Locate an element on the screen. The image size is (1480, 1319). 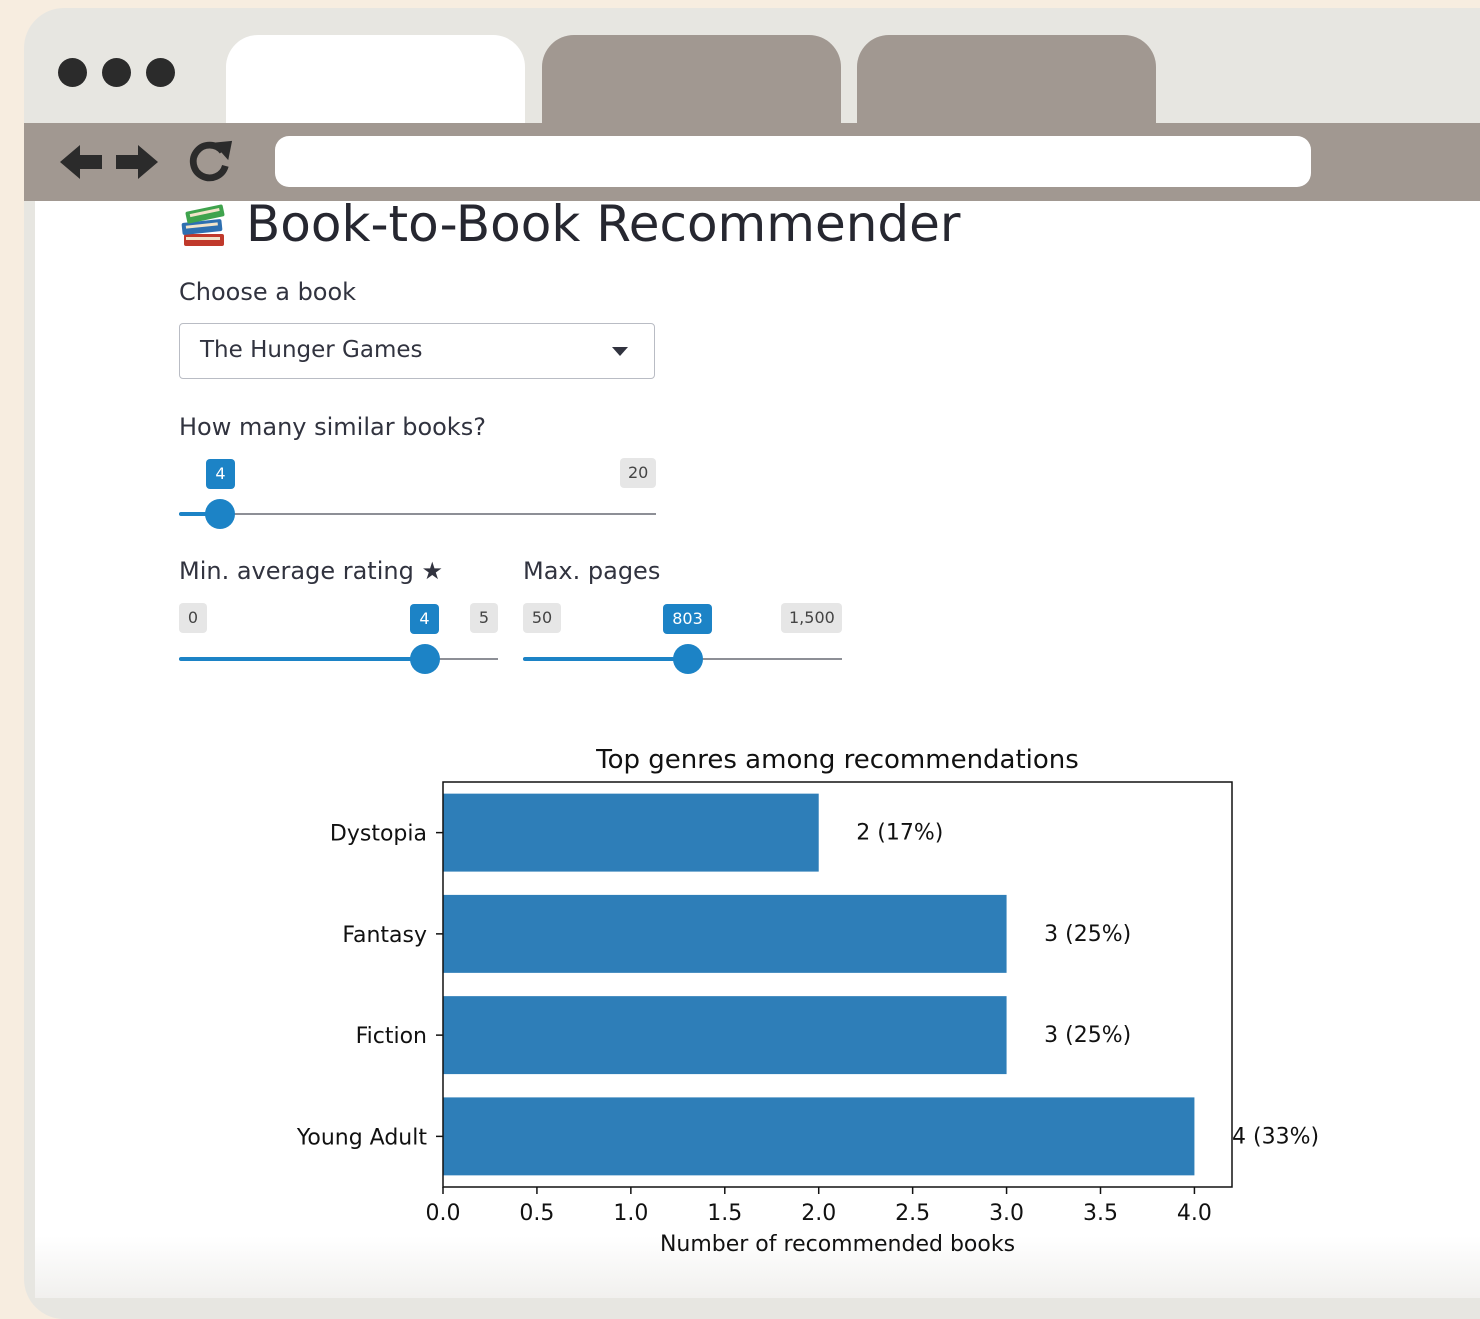
chart-xtick-label: 1.0 is located at coordinates (630, 1213).